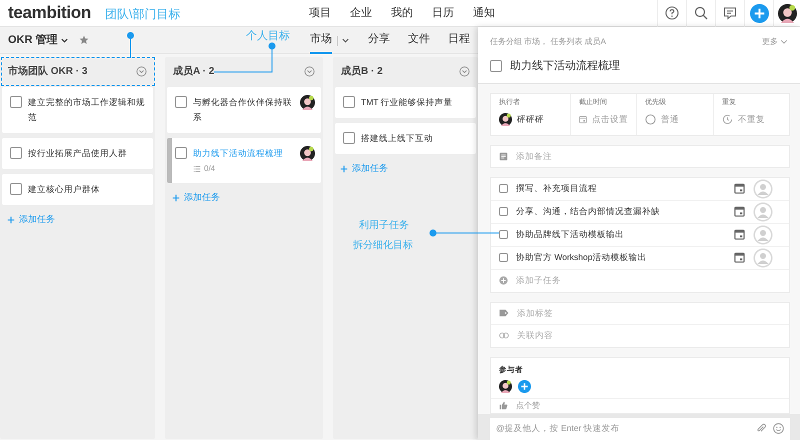 The height and width of the screenshot is (440, 800). I want to click on task-title: TMT 行业能够保持声量, so click(407, 102).